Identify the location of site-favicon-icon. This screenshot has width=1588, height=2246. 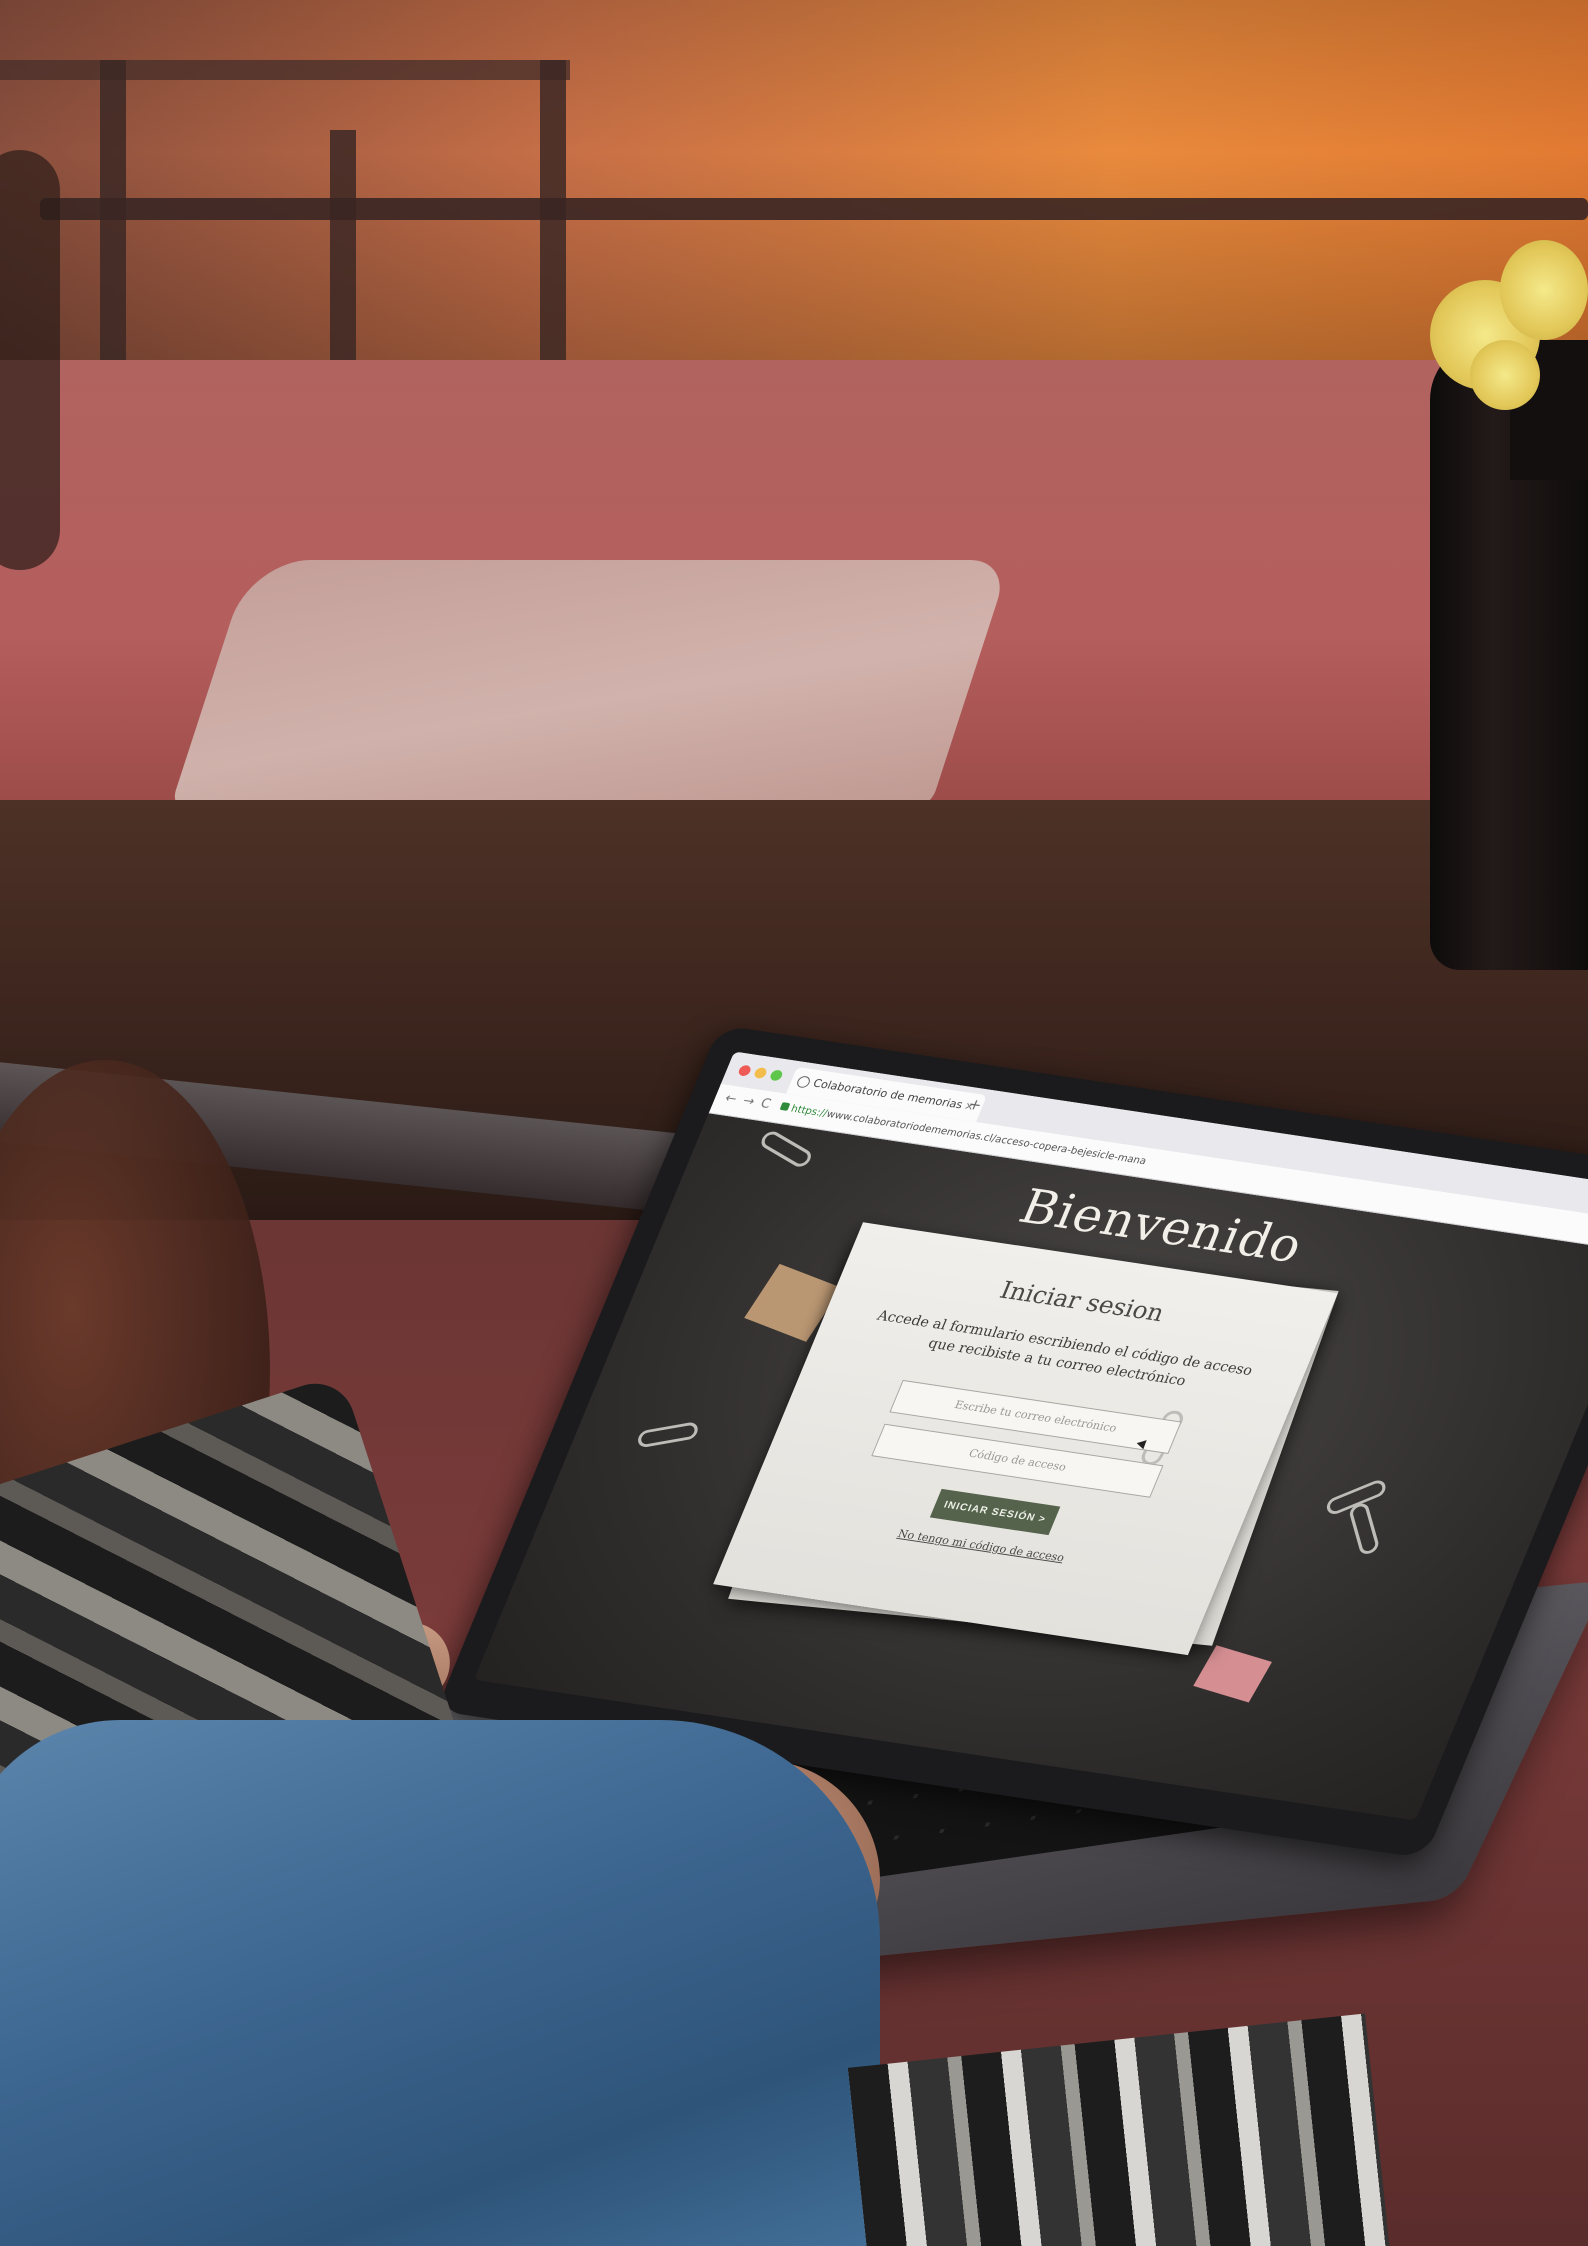
(803, 1082).